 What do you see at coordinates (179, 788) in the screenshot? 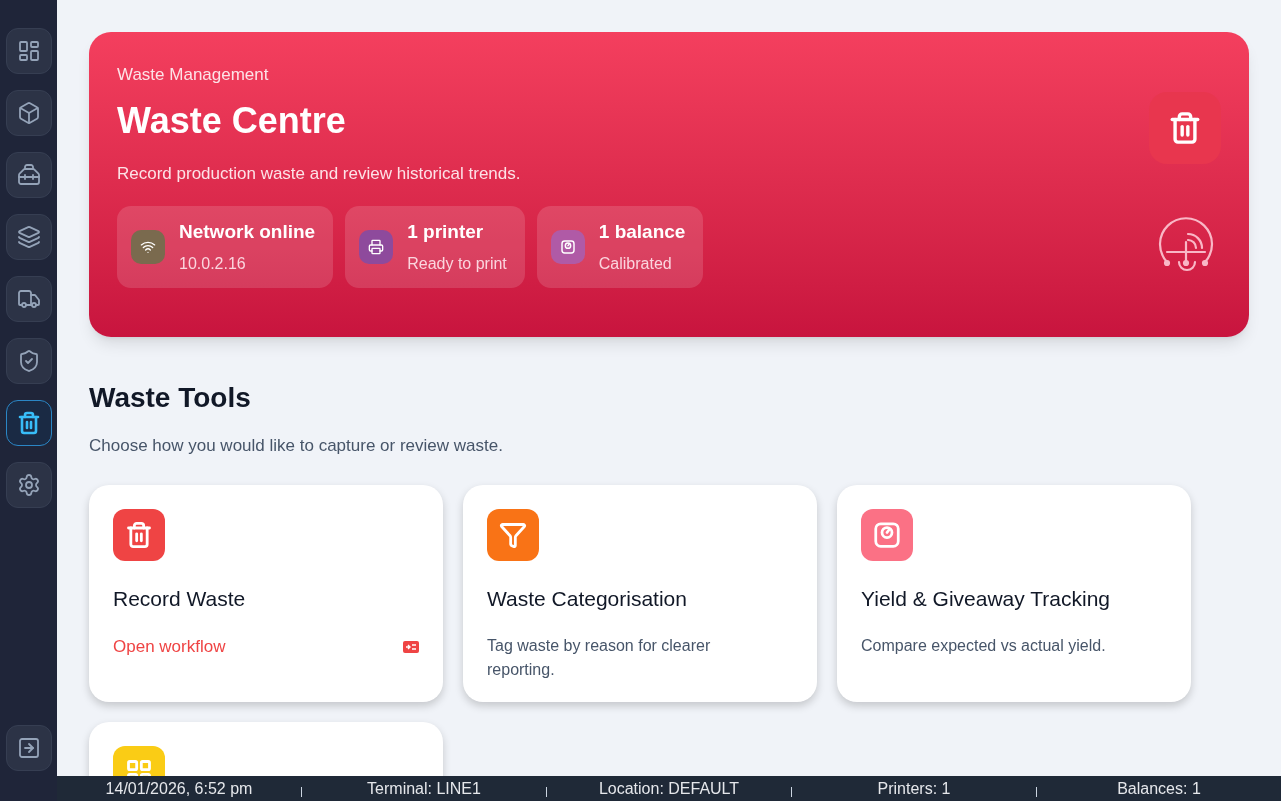
I see `status-bar-item: 14/01/2026, 6:52 pm` at bounding box center [179, 788].